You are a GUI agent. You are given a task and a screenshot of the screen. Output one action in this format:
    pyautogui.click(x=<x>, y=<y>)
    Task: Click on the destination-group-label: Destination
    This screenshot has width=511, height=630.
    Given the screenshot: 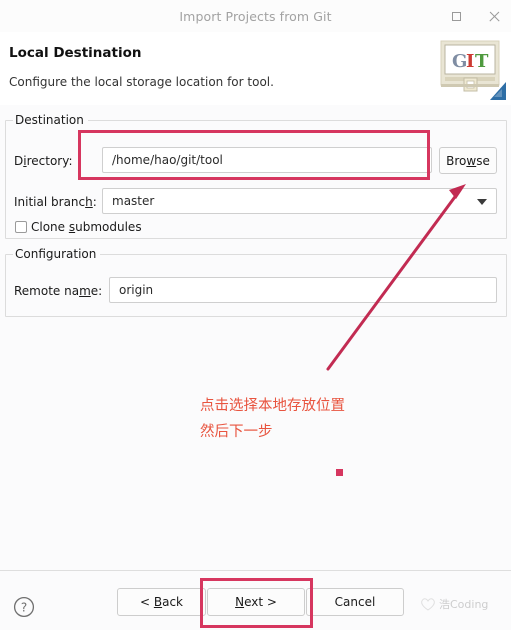 What is the action you would take?
    pyautogui.click(x=50, y=120)
    